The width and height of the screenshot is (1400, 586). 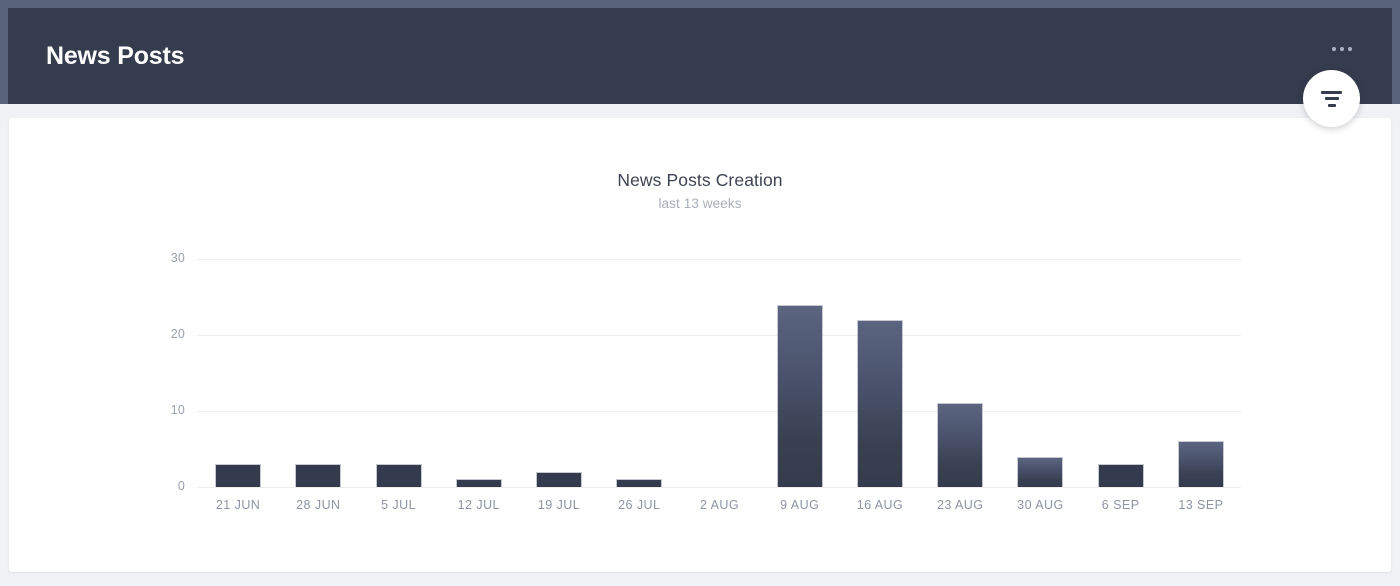 I want to click on x-axis-tick-label: 13 SEP, so click(x=1201, y=505).